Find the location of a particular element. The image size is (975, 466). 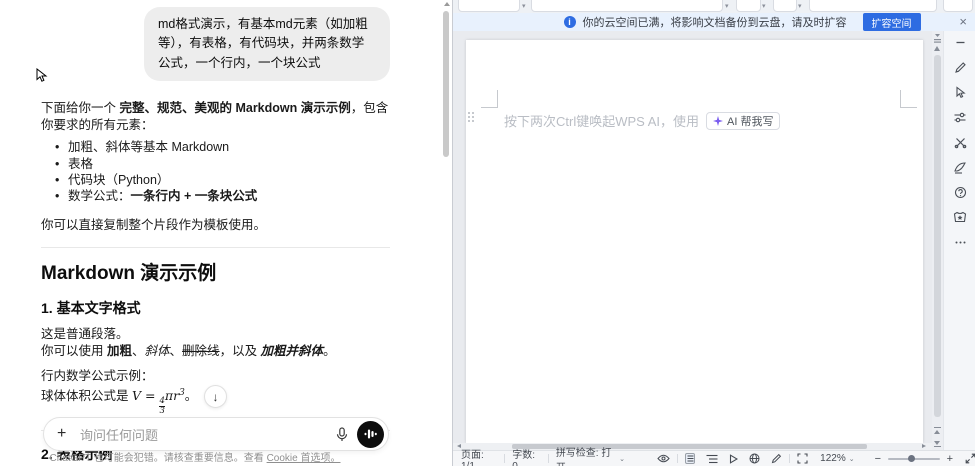

section-1-heading: 1. 基本文字格式 is located at coordinates (91, 307).